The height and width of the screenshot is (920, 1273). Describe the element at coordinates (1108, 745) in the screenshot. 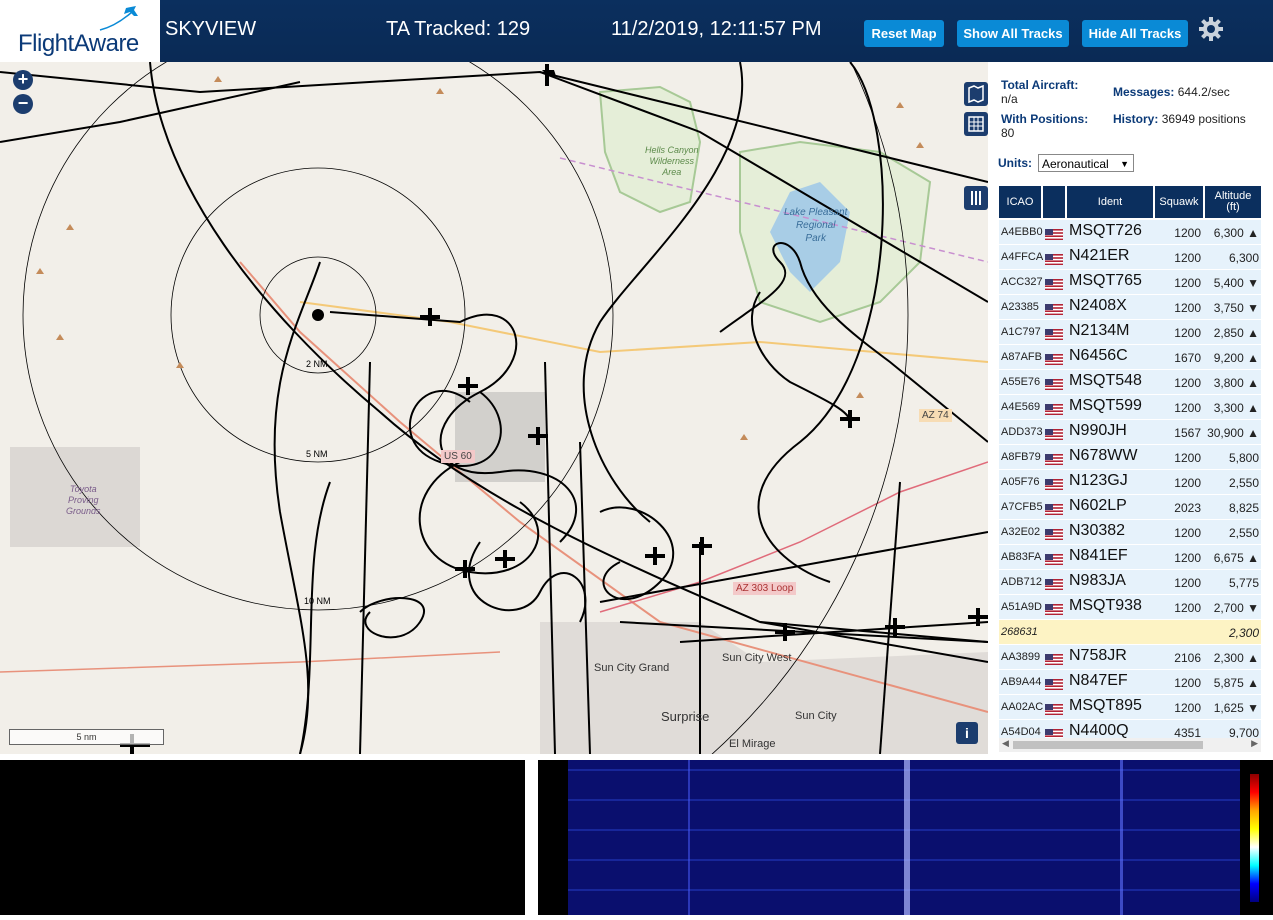

I see `scrollbar-thumb` at that location.